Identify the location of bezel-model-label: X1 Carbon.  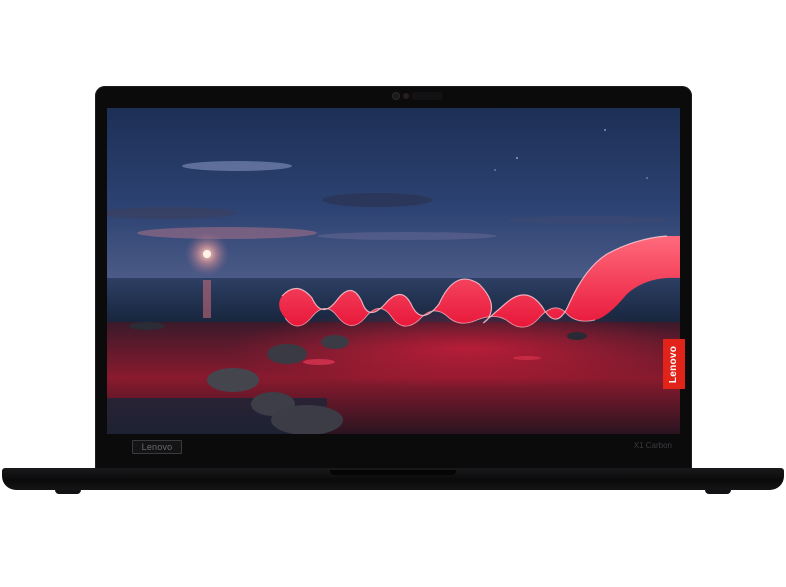
(652, 445).